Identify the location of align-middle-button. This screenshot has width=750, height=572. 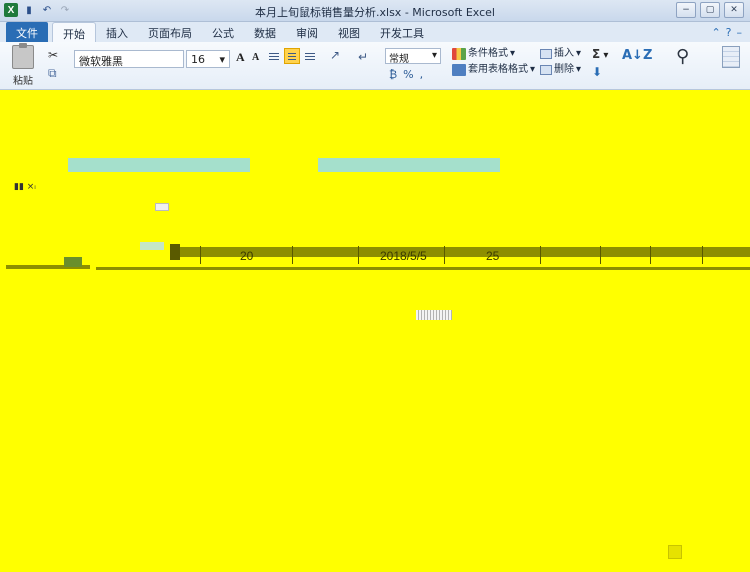
(292, 56).